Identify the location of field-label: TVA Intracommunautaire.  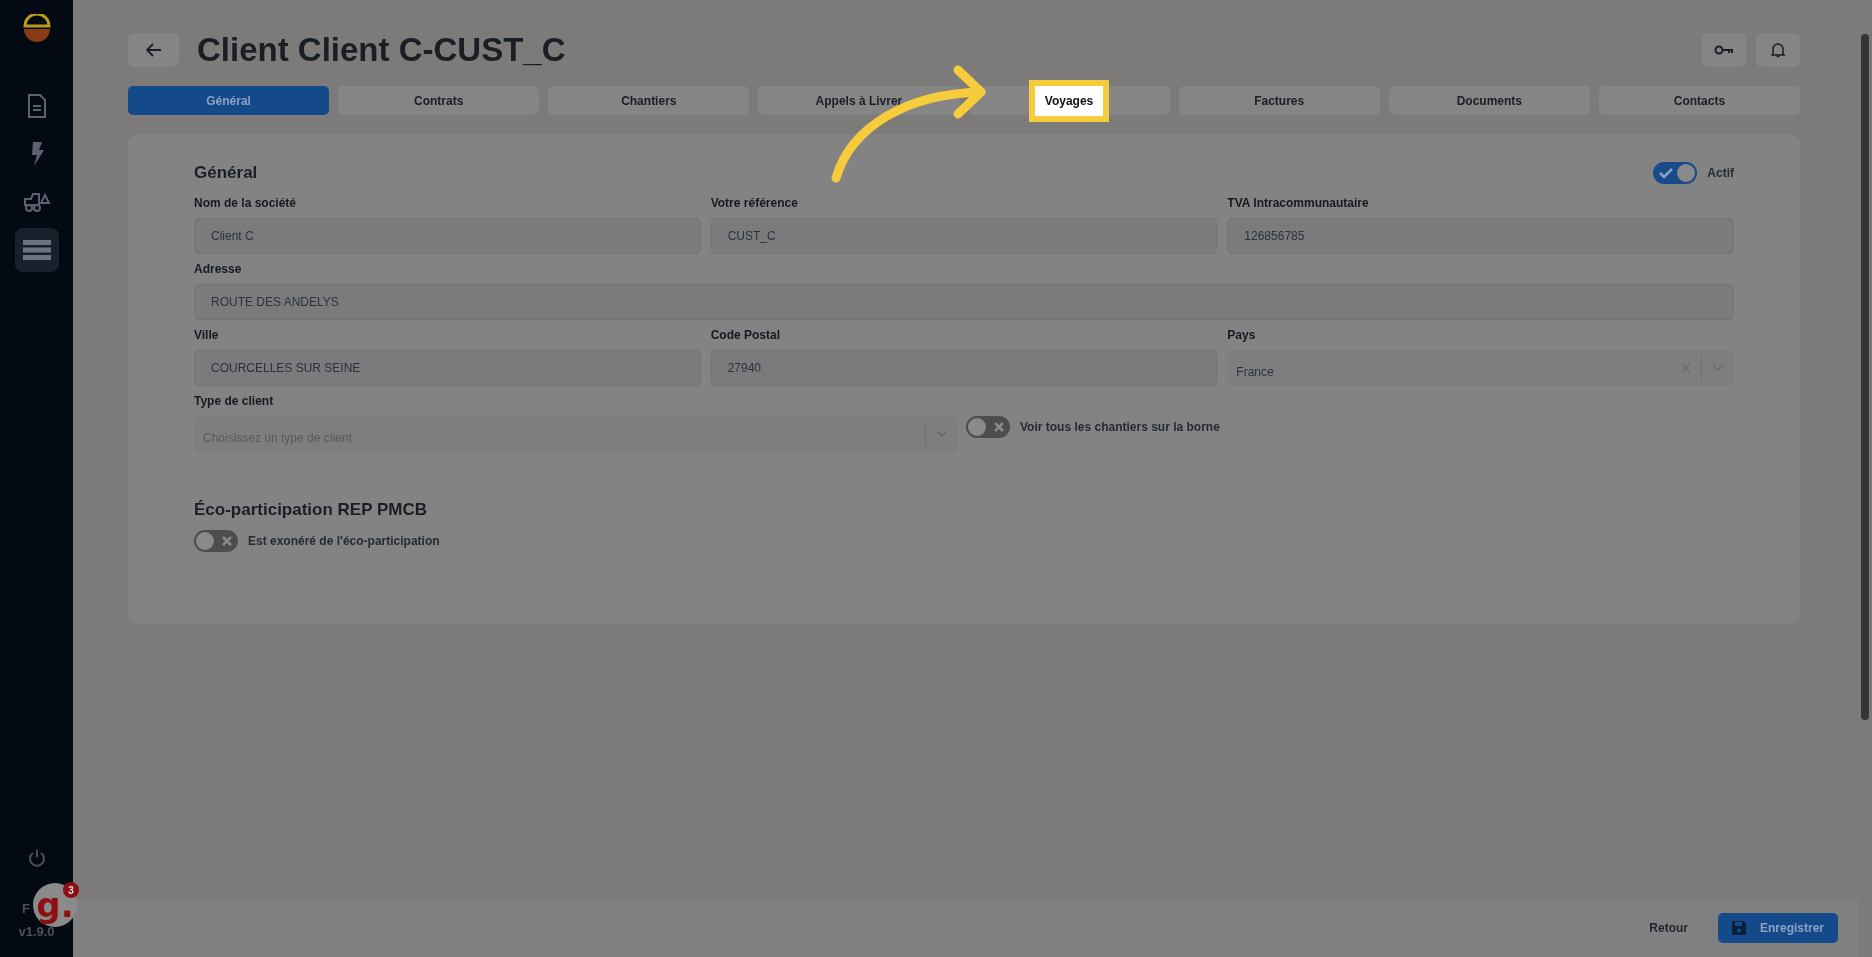
(1298, 203).